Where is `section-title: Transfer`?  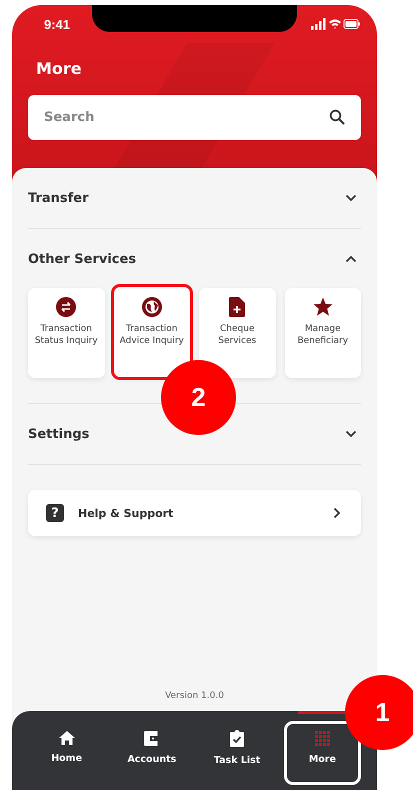 section-title: Transfer is located at coordinates (58, 198).